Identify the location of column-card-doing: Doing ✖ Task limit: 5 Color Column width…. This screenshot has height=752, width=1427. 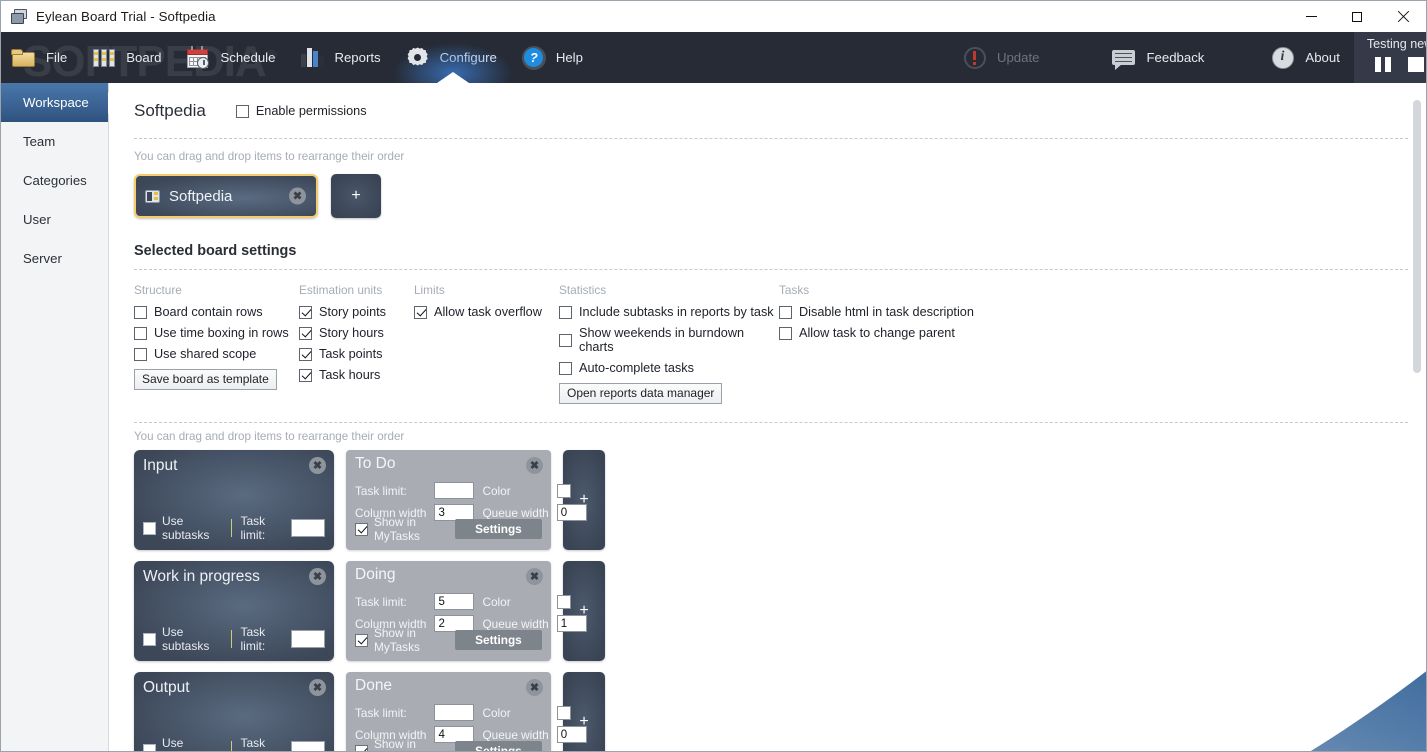
(466, 611).